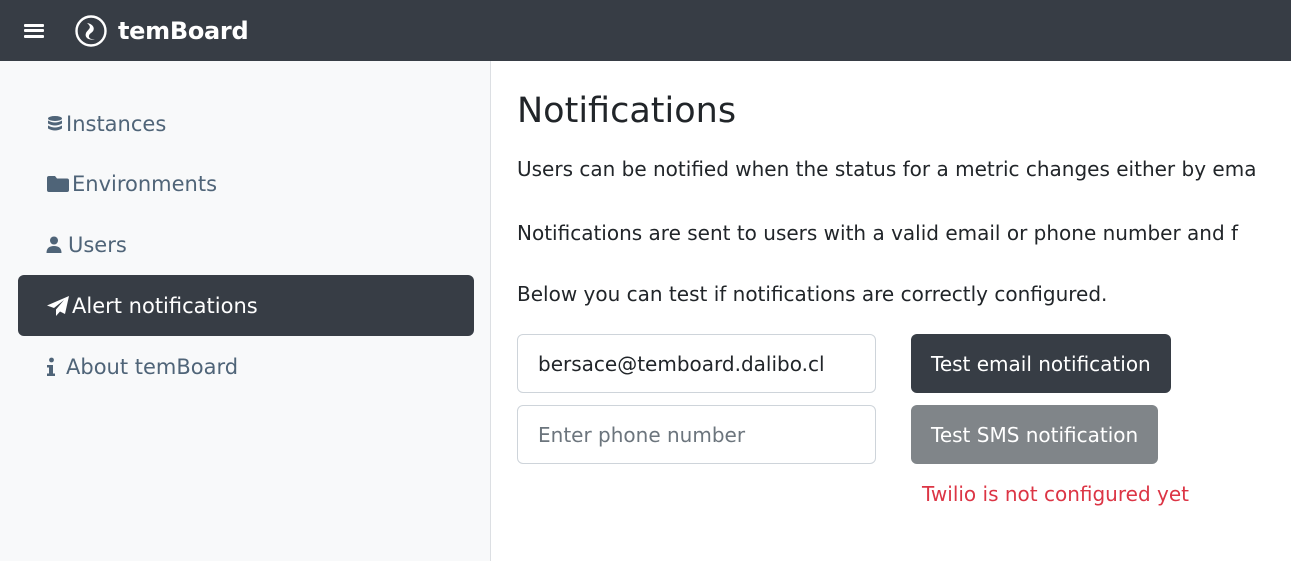 The image size is (1291, 561). I want to click on phone-input, so click(696, 434).